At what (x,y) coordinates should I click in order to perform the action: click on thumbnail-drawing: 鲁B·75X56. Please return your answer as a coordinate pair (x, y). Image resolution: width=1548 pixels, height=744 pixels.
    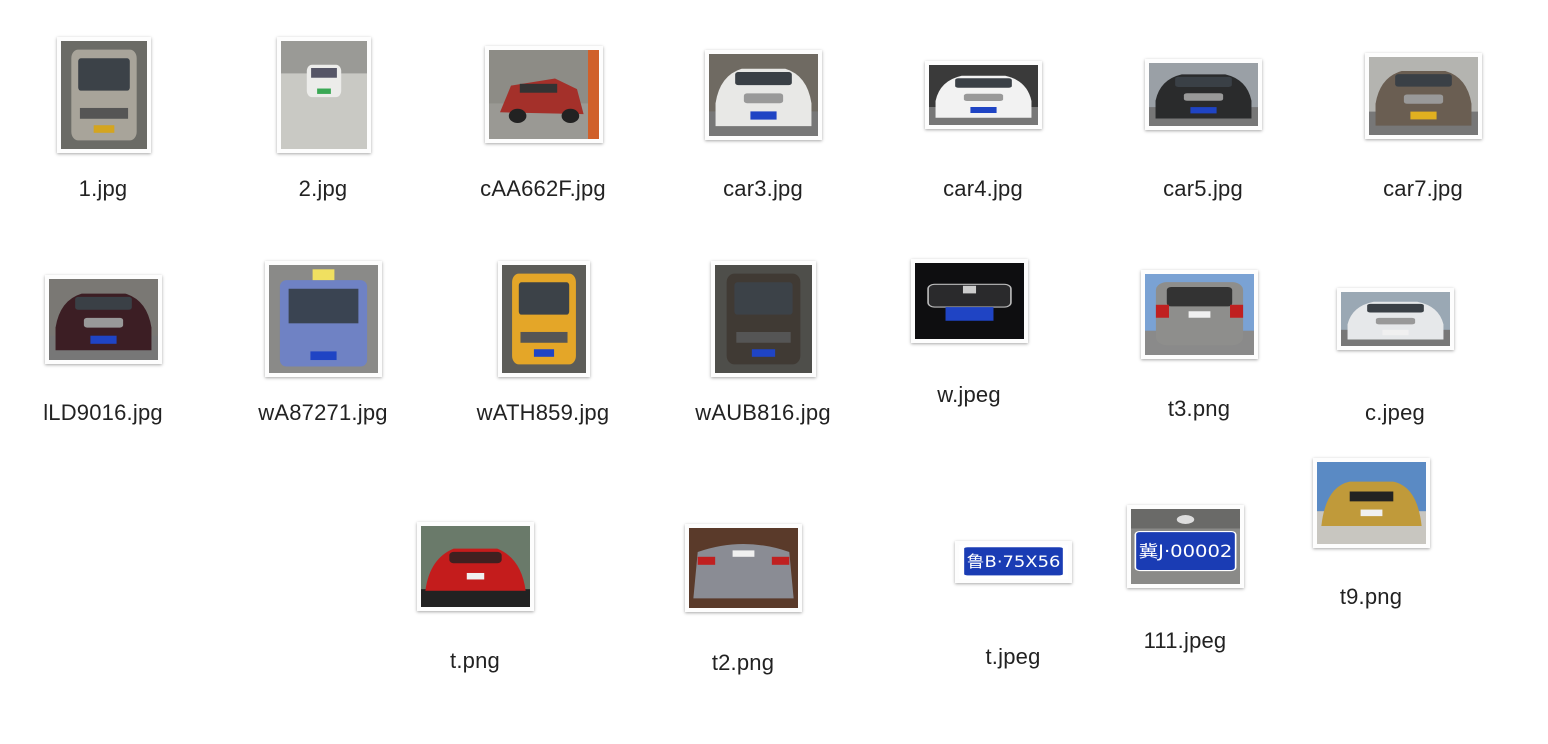
    Looking at the image, I should click on (1013, 562).